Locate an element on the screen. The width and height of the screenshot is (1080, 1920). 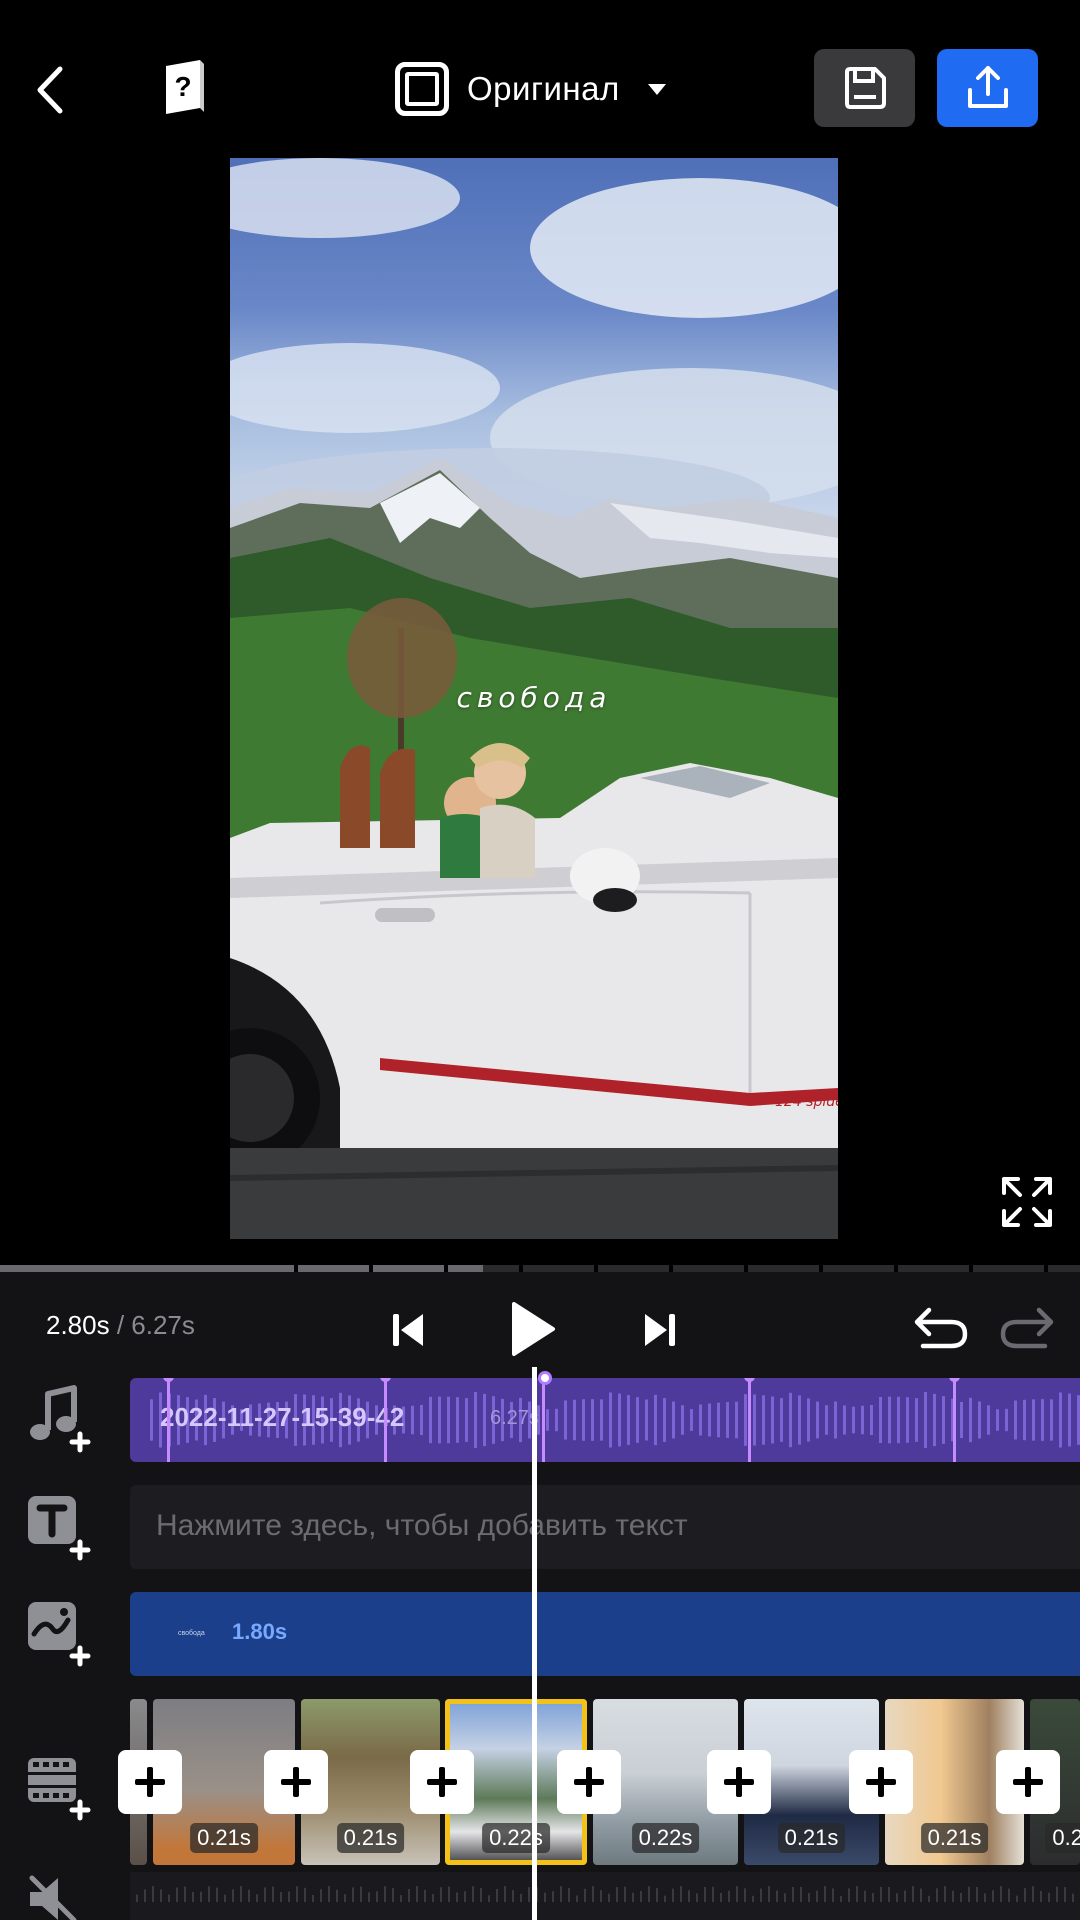
film-add-icon is located at coordinates (59, 1789).